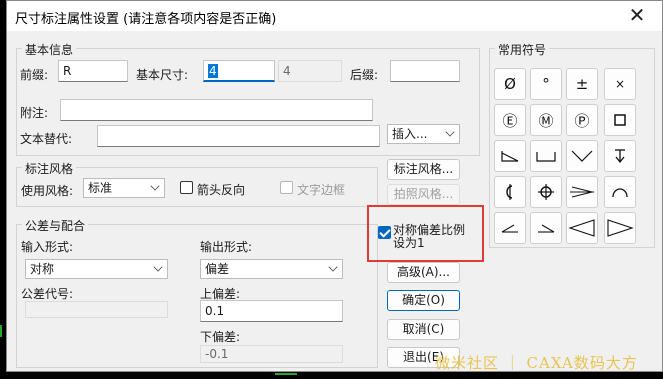  I want to click on basic-info-group-label: 基本信息, so click(49, 49).